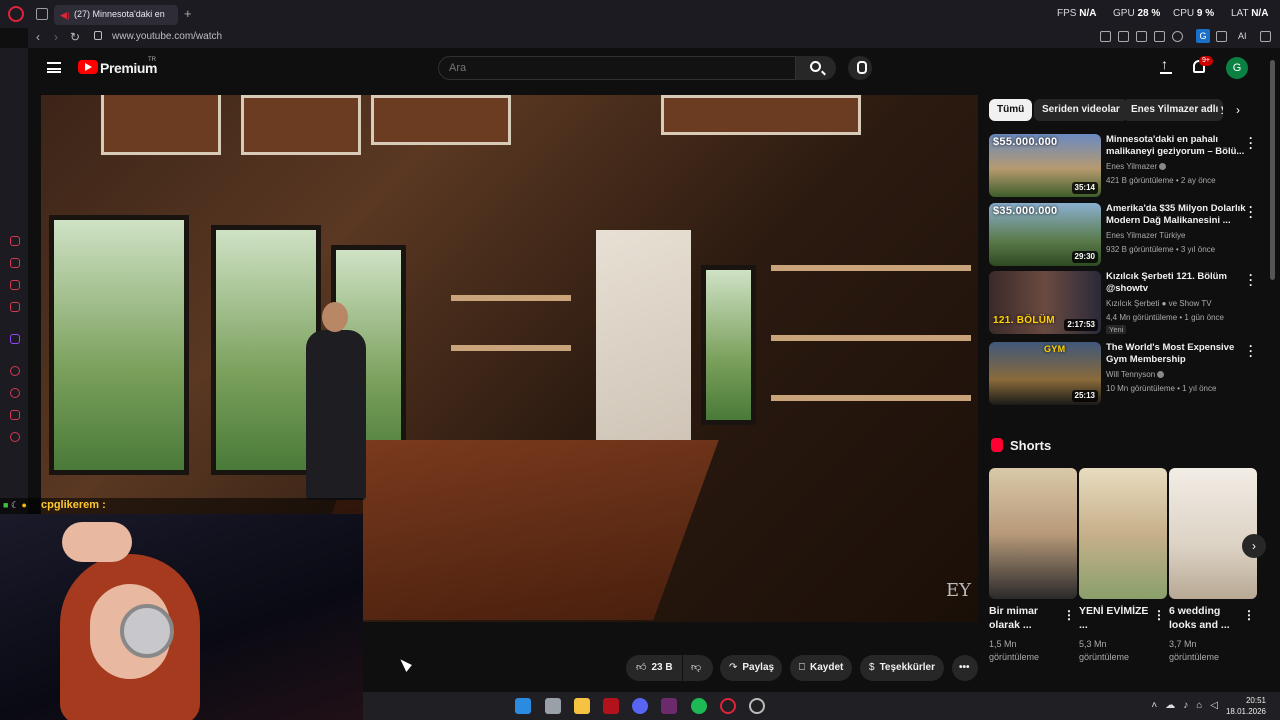 This screenshot has width=1280, height=720. Describe the element at coordinates (42, 14) in the screenshot. I see `workspace-icon` at that location.